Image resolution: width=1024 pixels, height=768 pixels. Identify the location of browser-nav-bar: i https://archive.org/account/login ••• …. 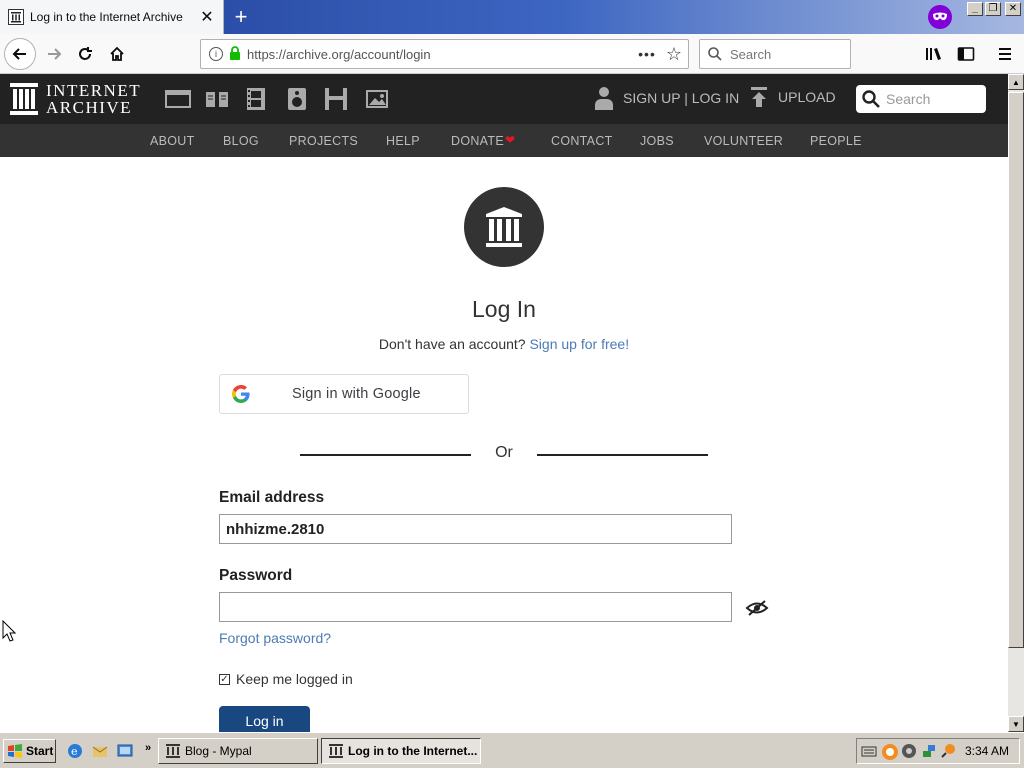
(512, 54).